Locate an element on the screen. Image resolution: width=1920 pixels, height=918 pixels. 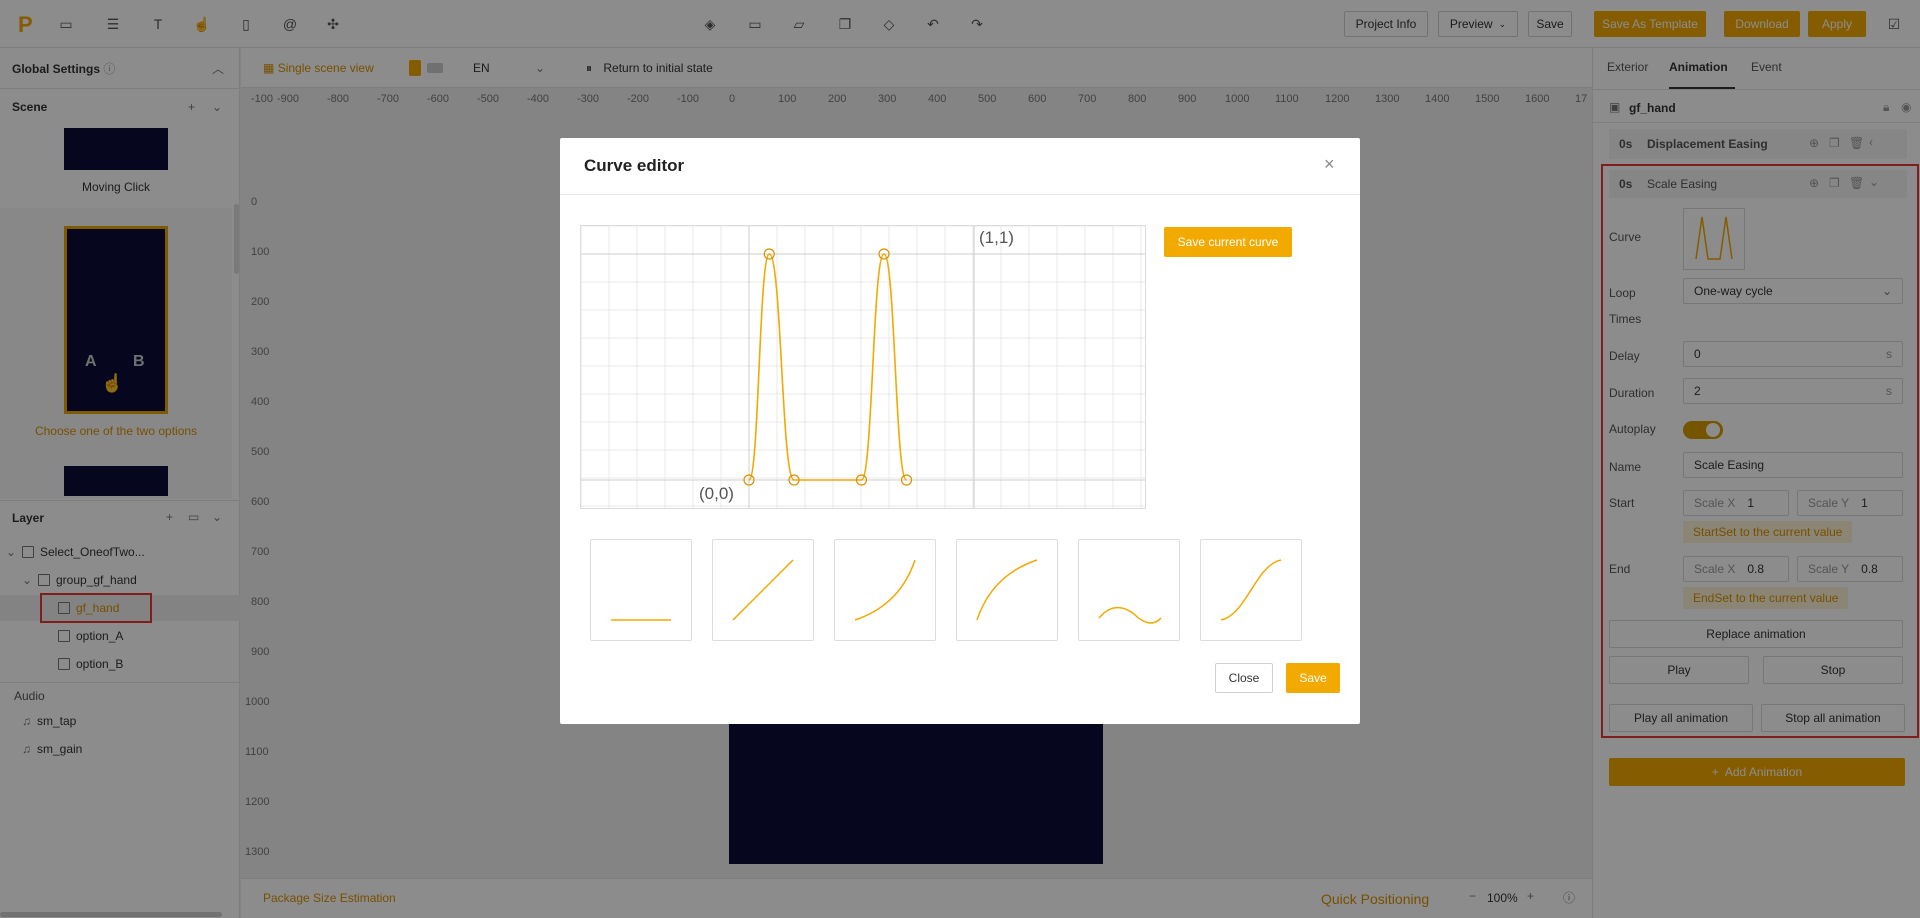
curve-graph-canvas is located at coordinates (862, 366).